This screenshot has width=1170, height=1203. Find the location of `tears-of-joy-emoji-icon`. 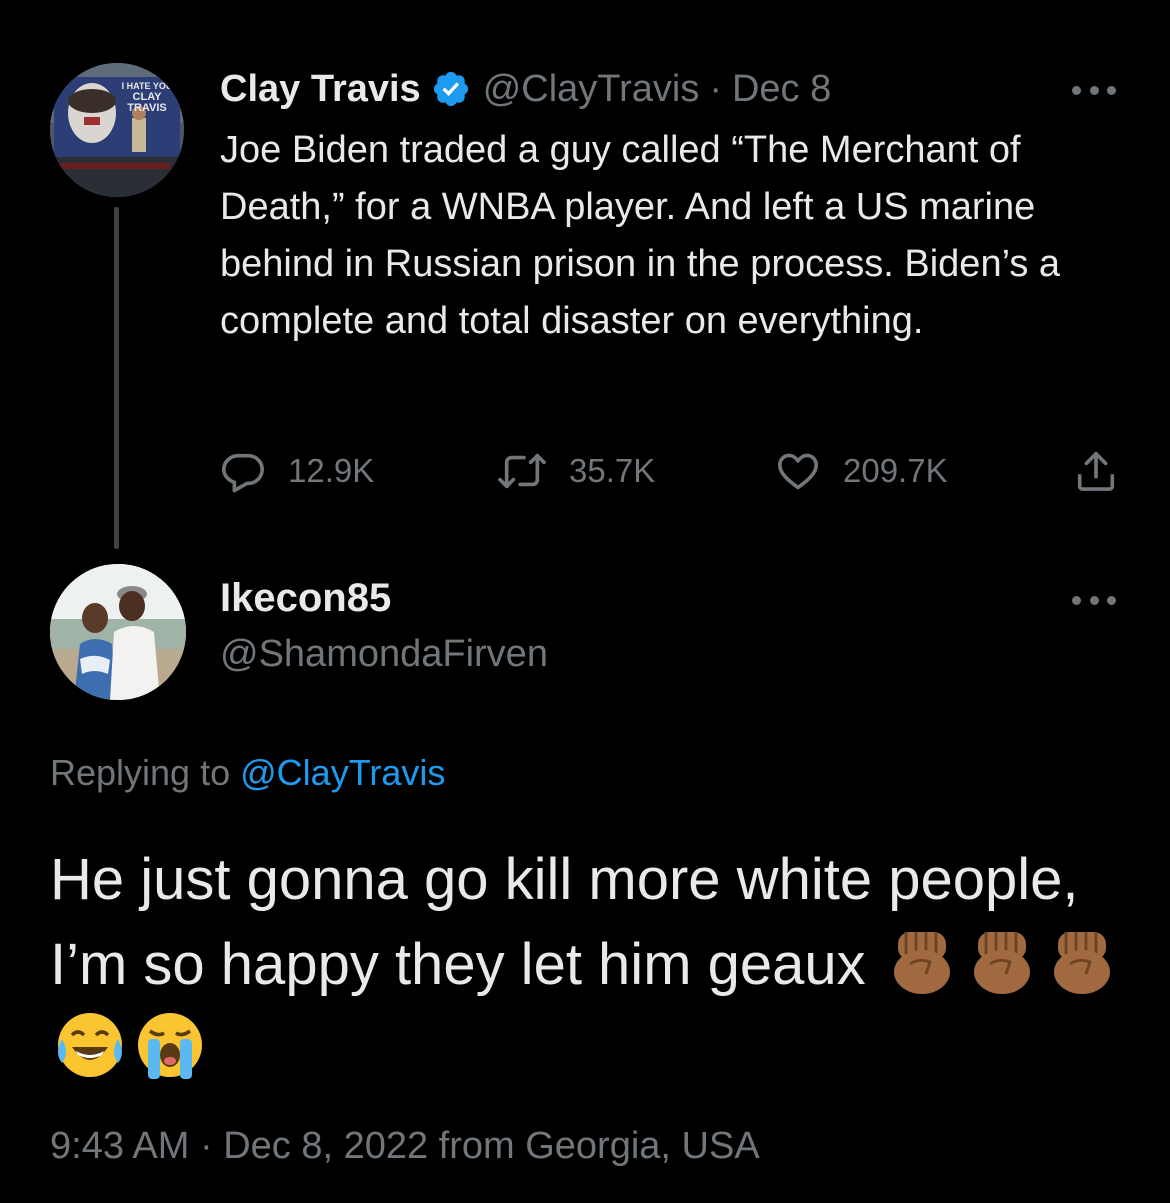

tears-of-joy-emoji-icon is located at coordinates (90, 1045).